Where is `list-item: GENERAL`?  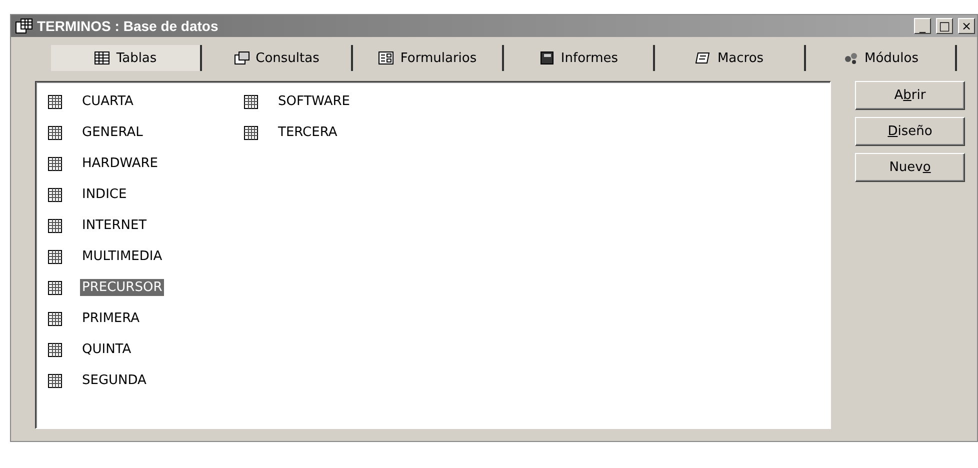
list-item: GENERAL is located at coordinates (112, 132).